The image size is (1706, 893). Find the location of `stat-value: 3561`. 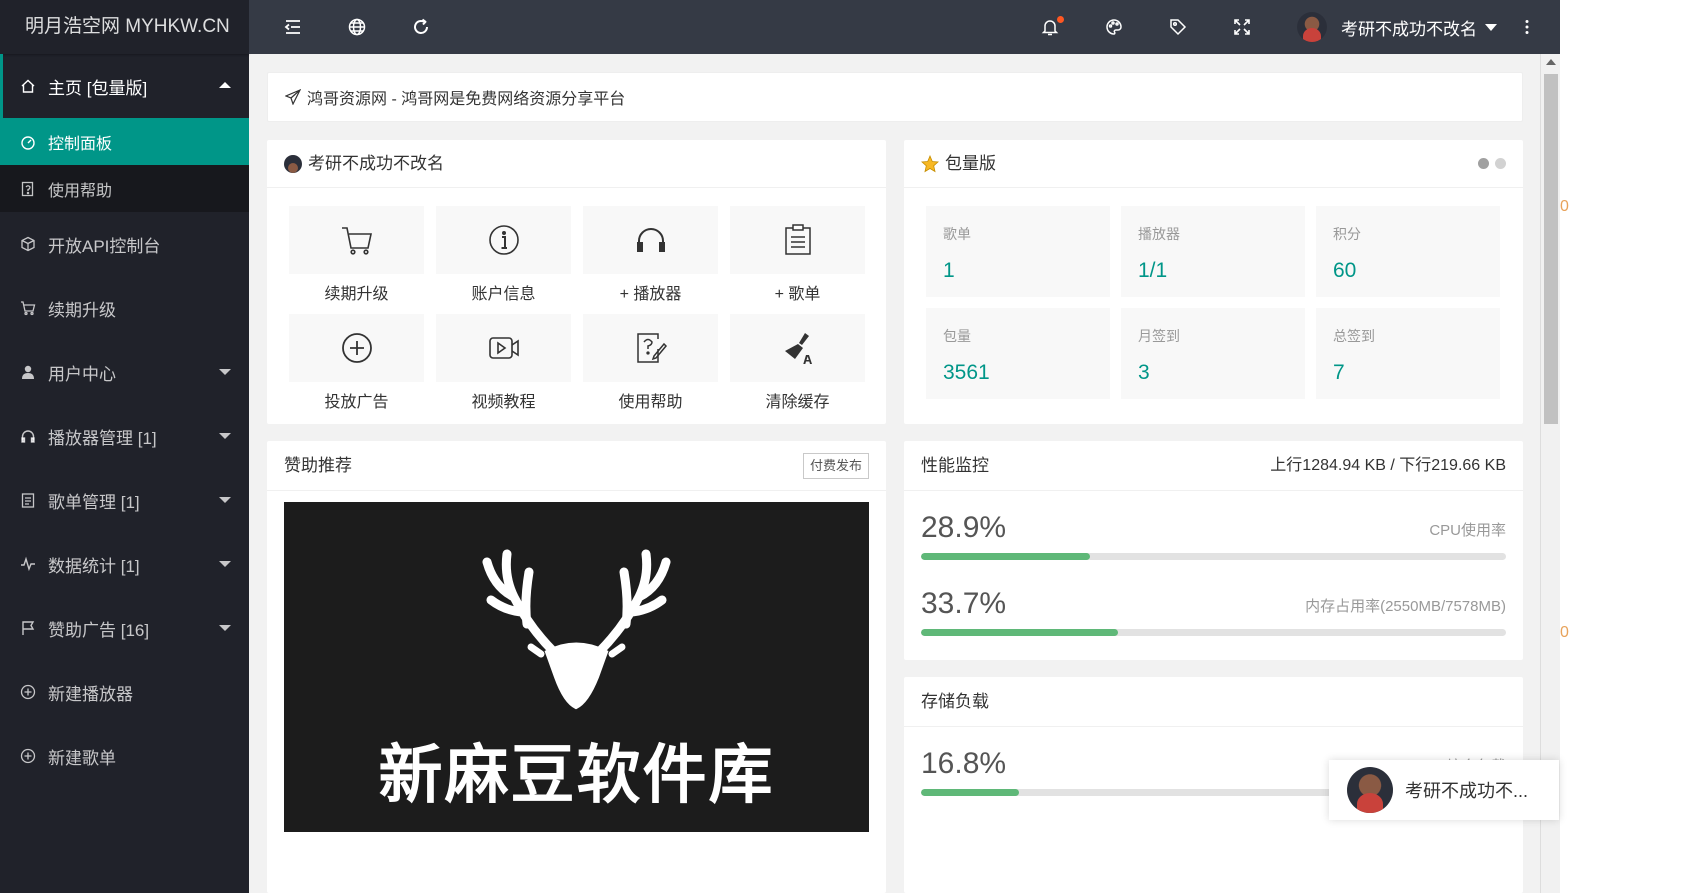

stat-value: 3561 is located at coordinates (966, 372).